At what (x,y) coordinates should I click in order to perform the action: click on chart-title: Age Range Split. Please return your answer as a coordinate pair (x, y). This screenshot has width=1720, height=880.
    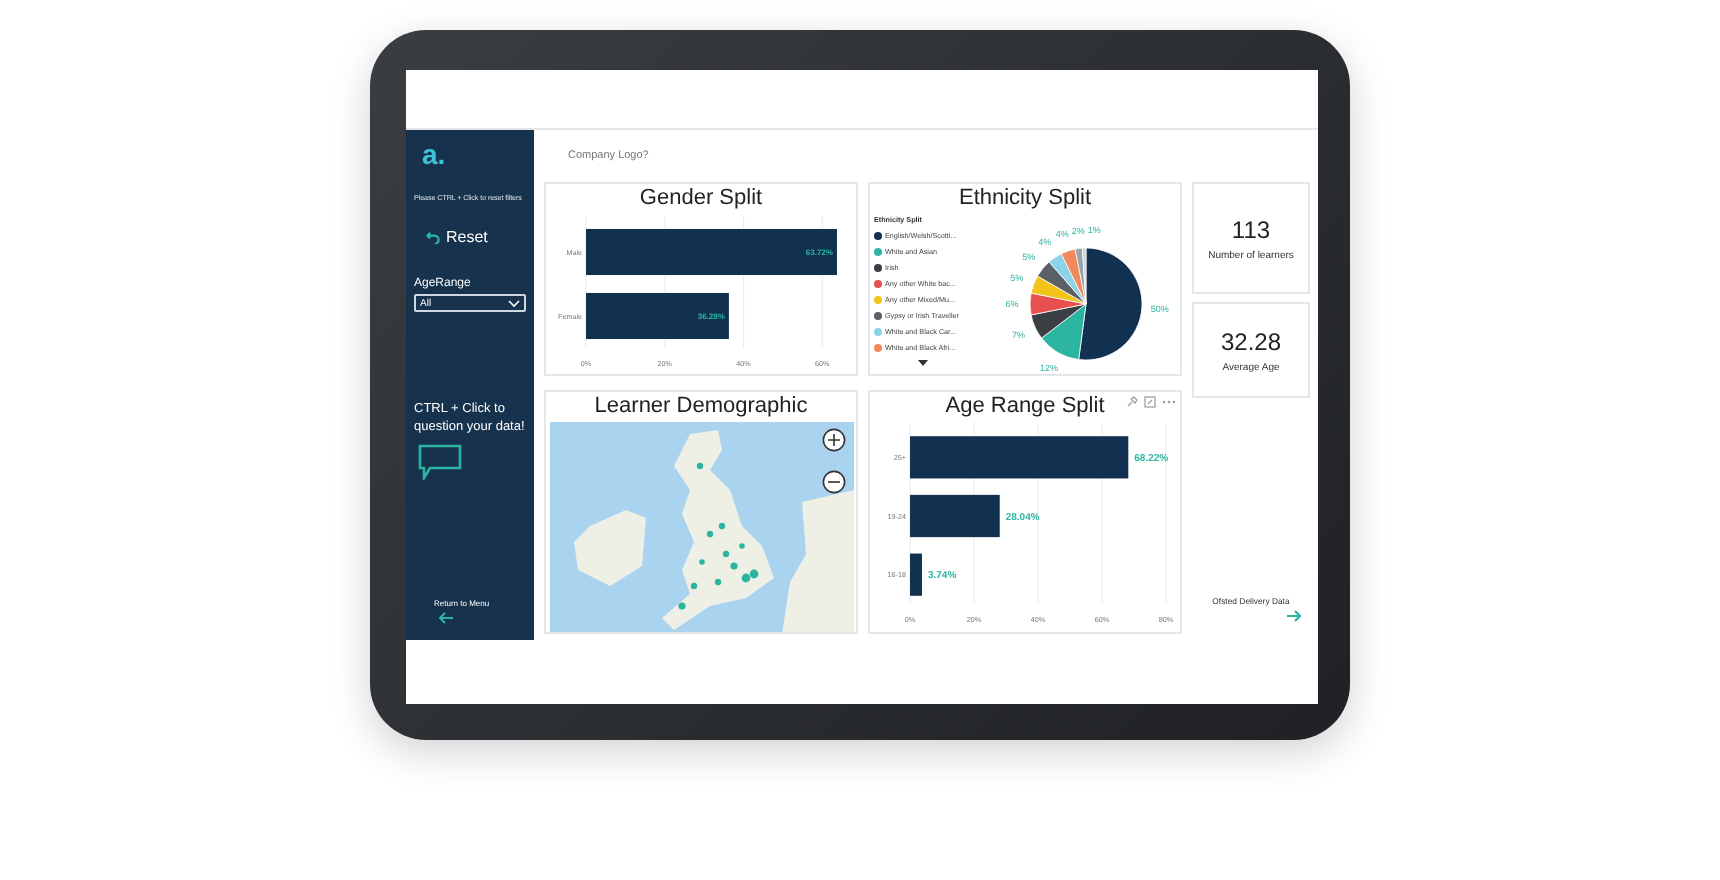
    Looking at the image, I should click on (1025, 407).